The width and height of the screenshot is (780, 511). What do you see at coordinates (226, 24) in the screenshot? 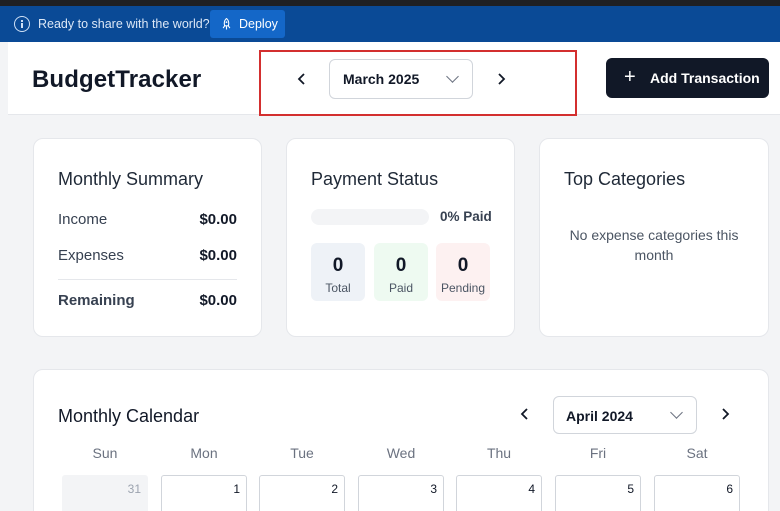
I see `rocket-icon` at bounding box center [226, 24].